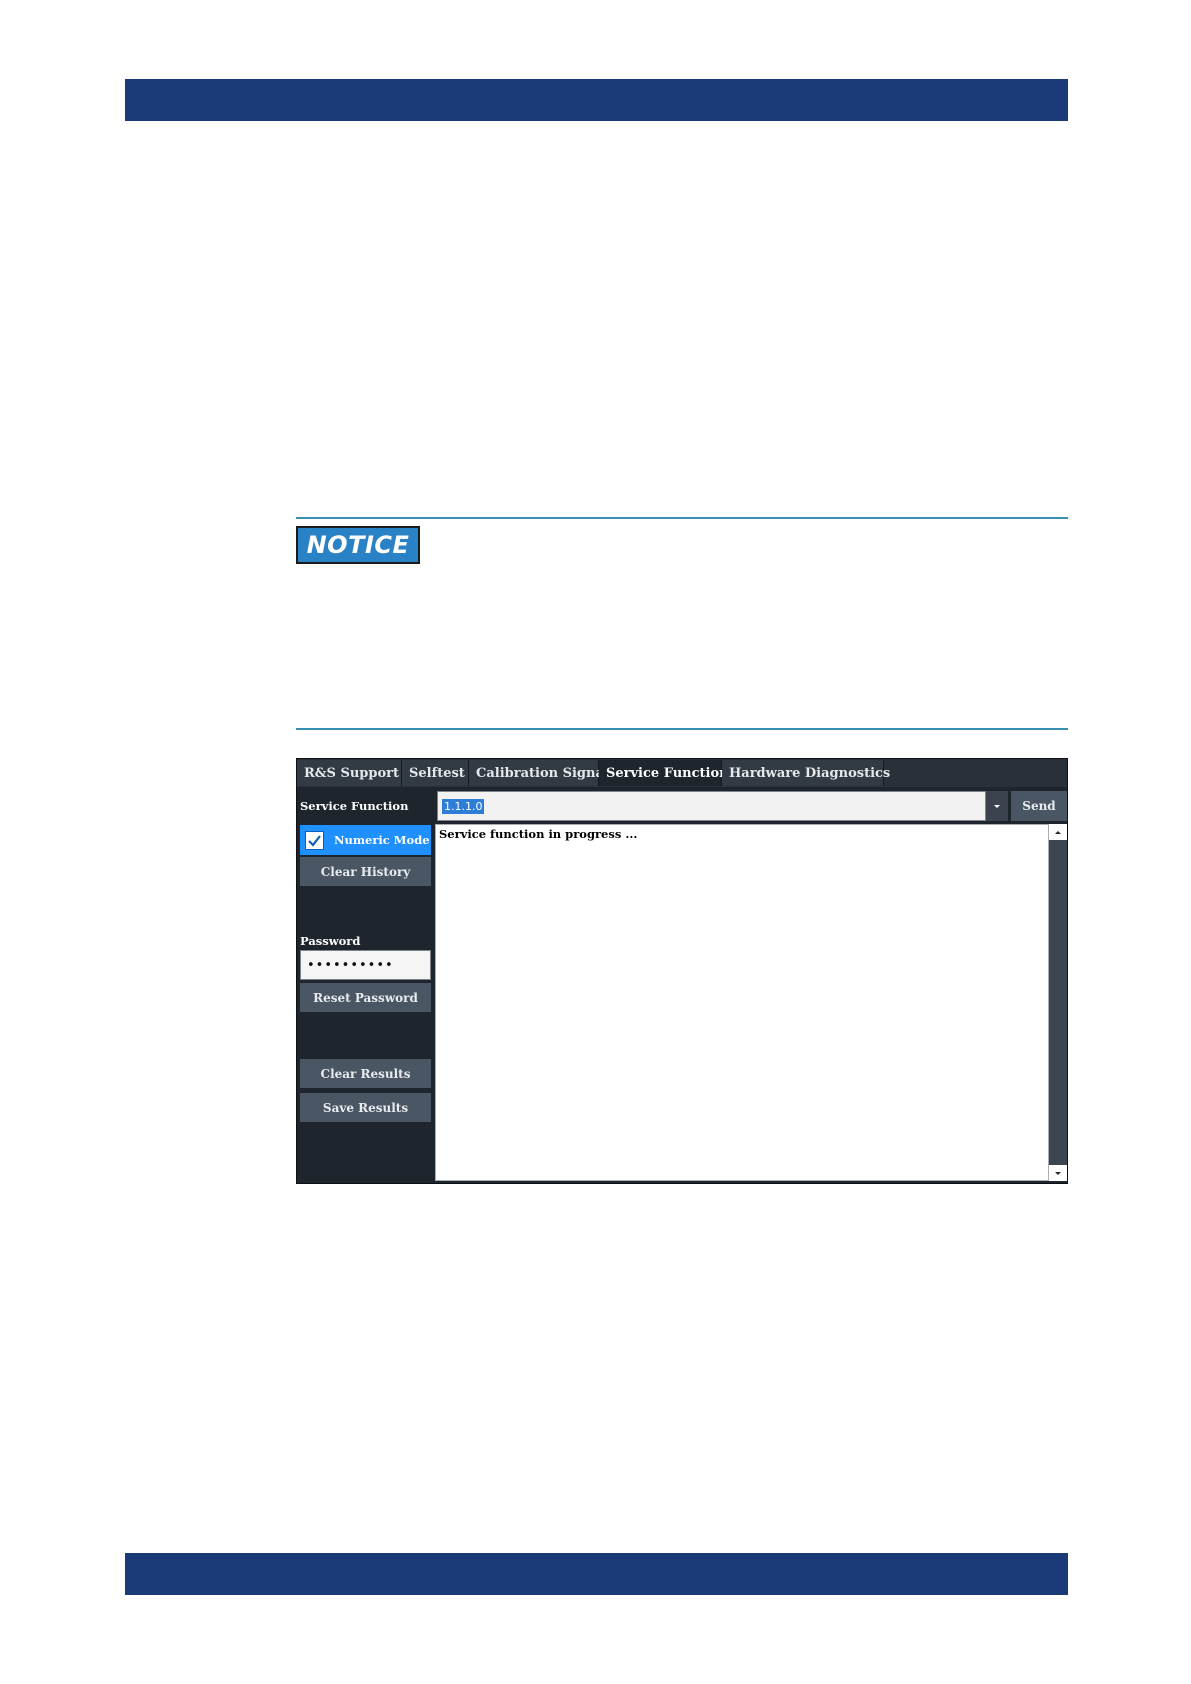 This screenshot has height=1684, width=1191. I want to click on service-function-value: 1.1.1.0, so click(463, 806).